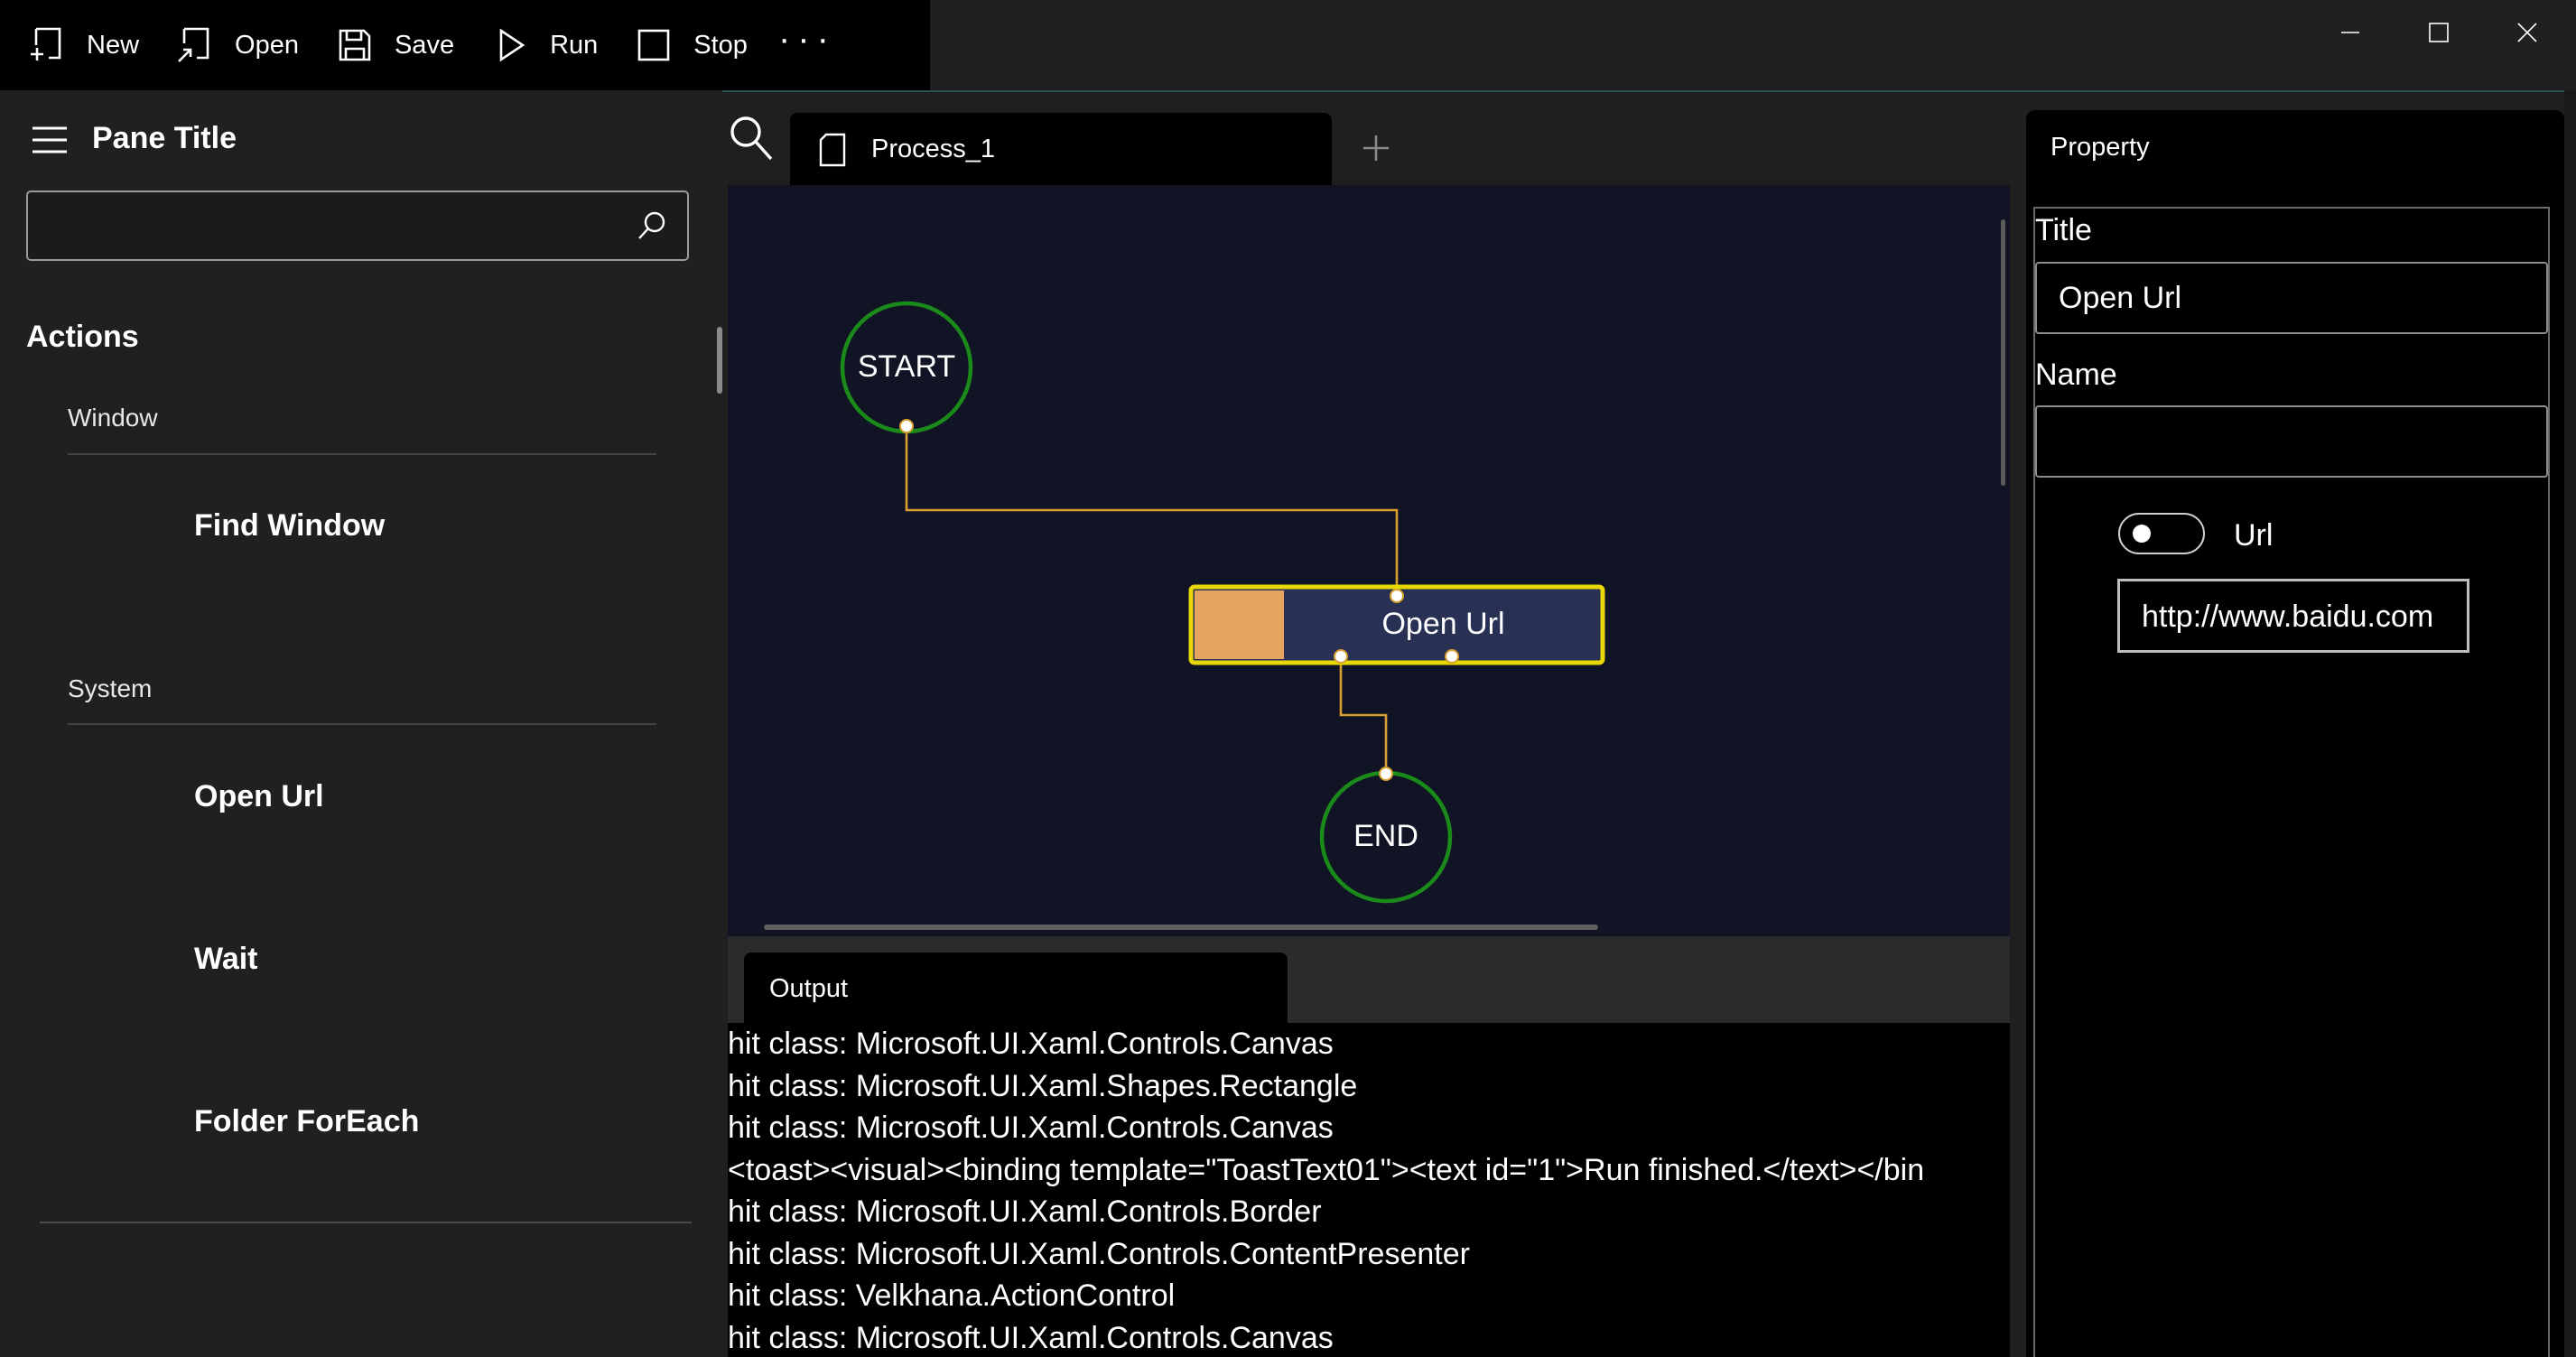  I want to click on canvas-horizontal-scrollbar, so click(1181, 927).